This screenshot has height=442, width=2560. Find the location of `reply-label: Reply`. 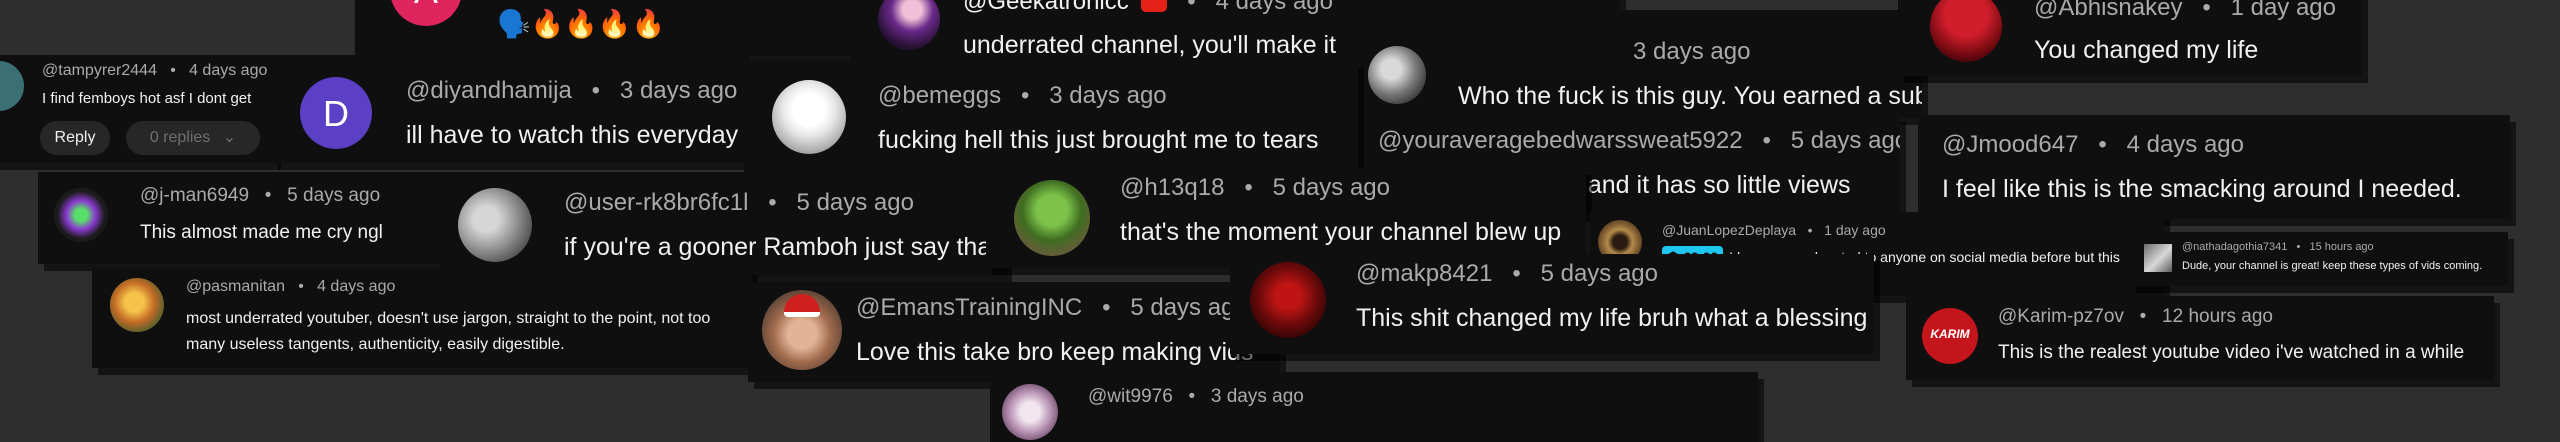

reply-label: Reply is located at coordinates (75, 137).